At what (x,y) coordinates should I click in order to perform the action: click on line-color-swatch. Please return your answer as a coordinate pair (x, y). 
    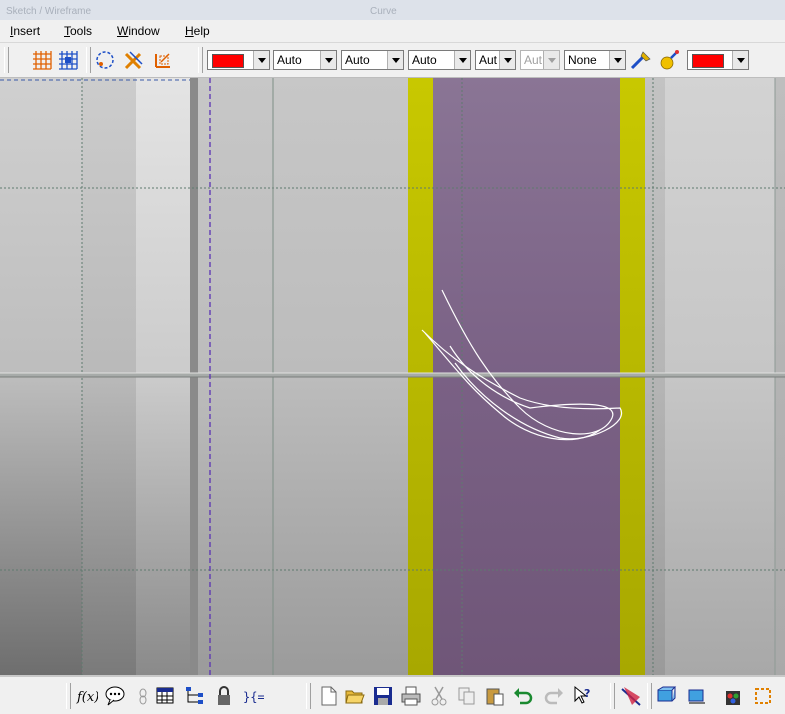
    Looking at the image, I should click on (708, 61).